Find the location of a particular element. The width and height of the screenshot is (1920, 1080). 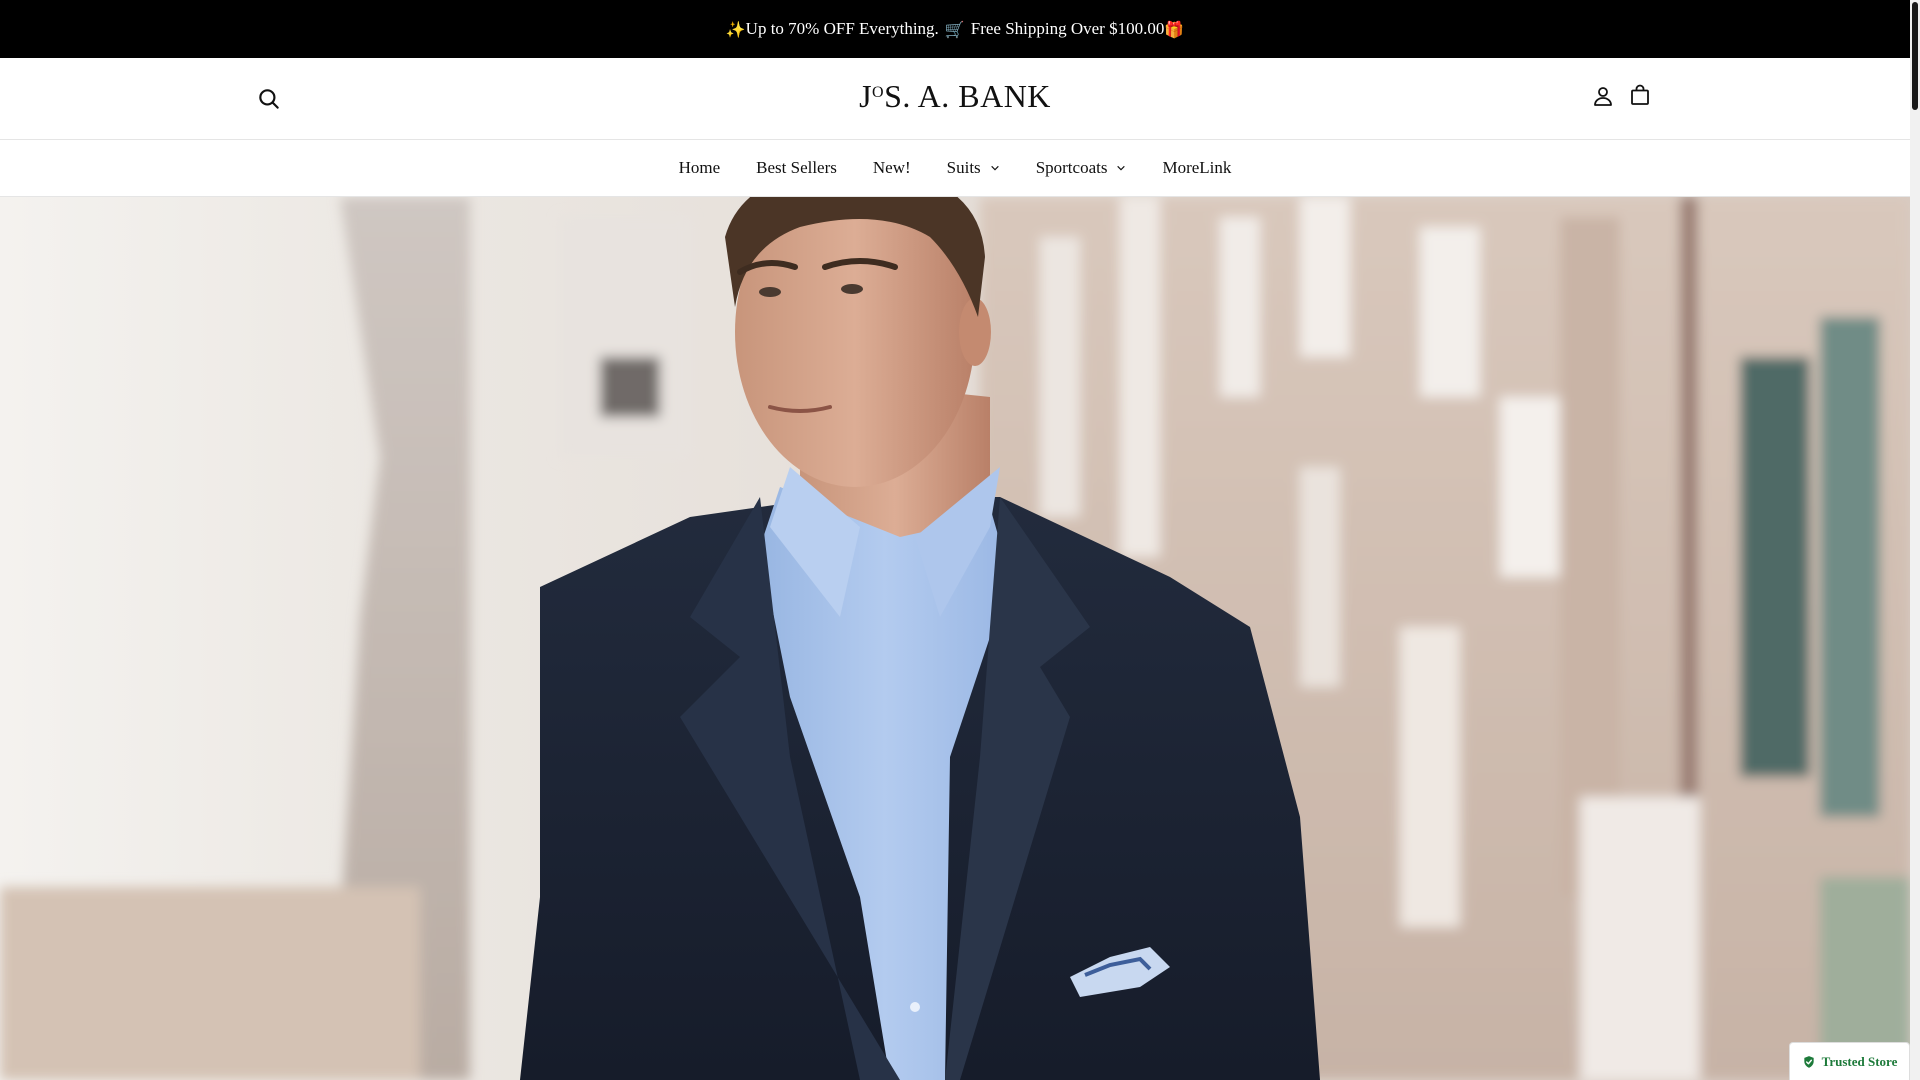

cart-button is located at coordinates (1641, 96).